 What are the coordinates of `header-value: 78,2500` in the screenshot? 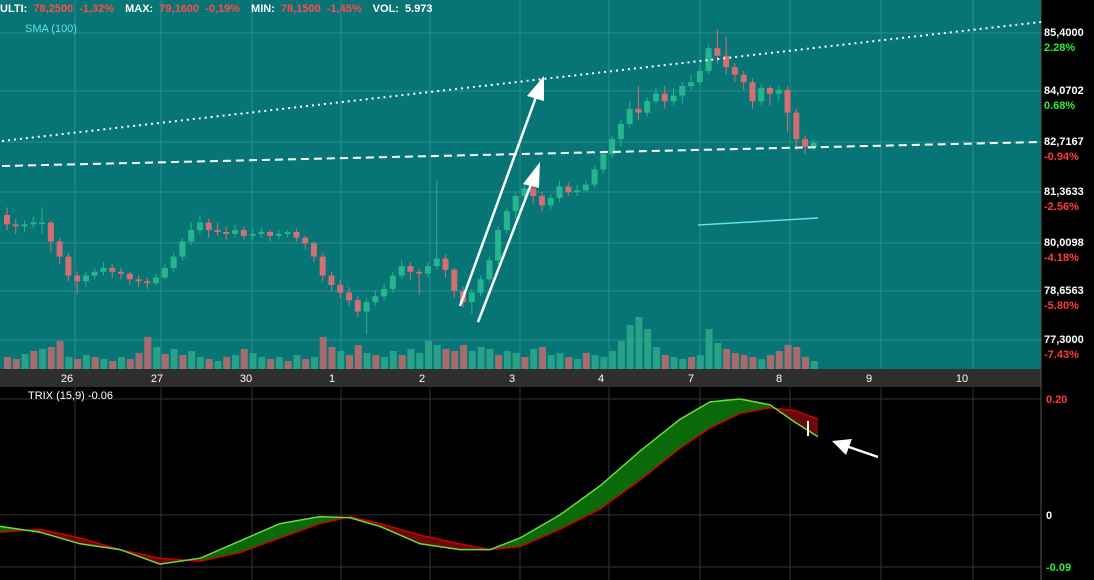 It's located at (53, 9).